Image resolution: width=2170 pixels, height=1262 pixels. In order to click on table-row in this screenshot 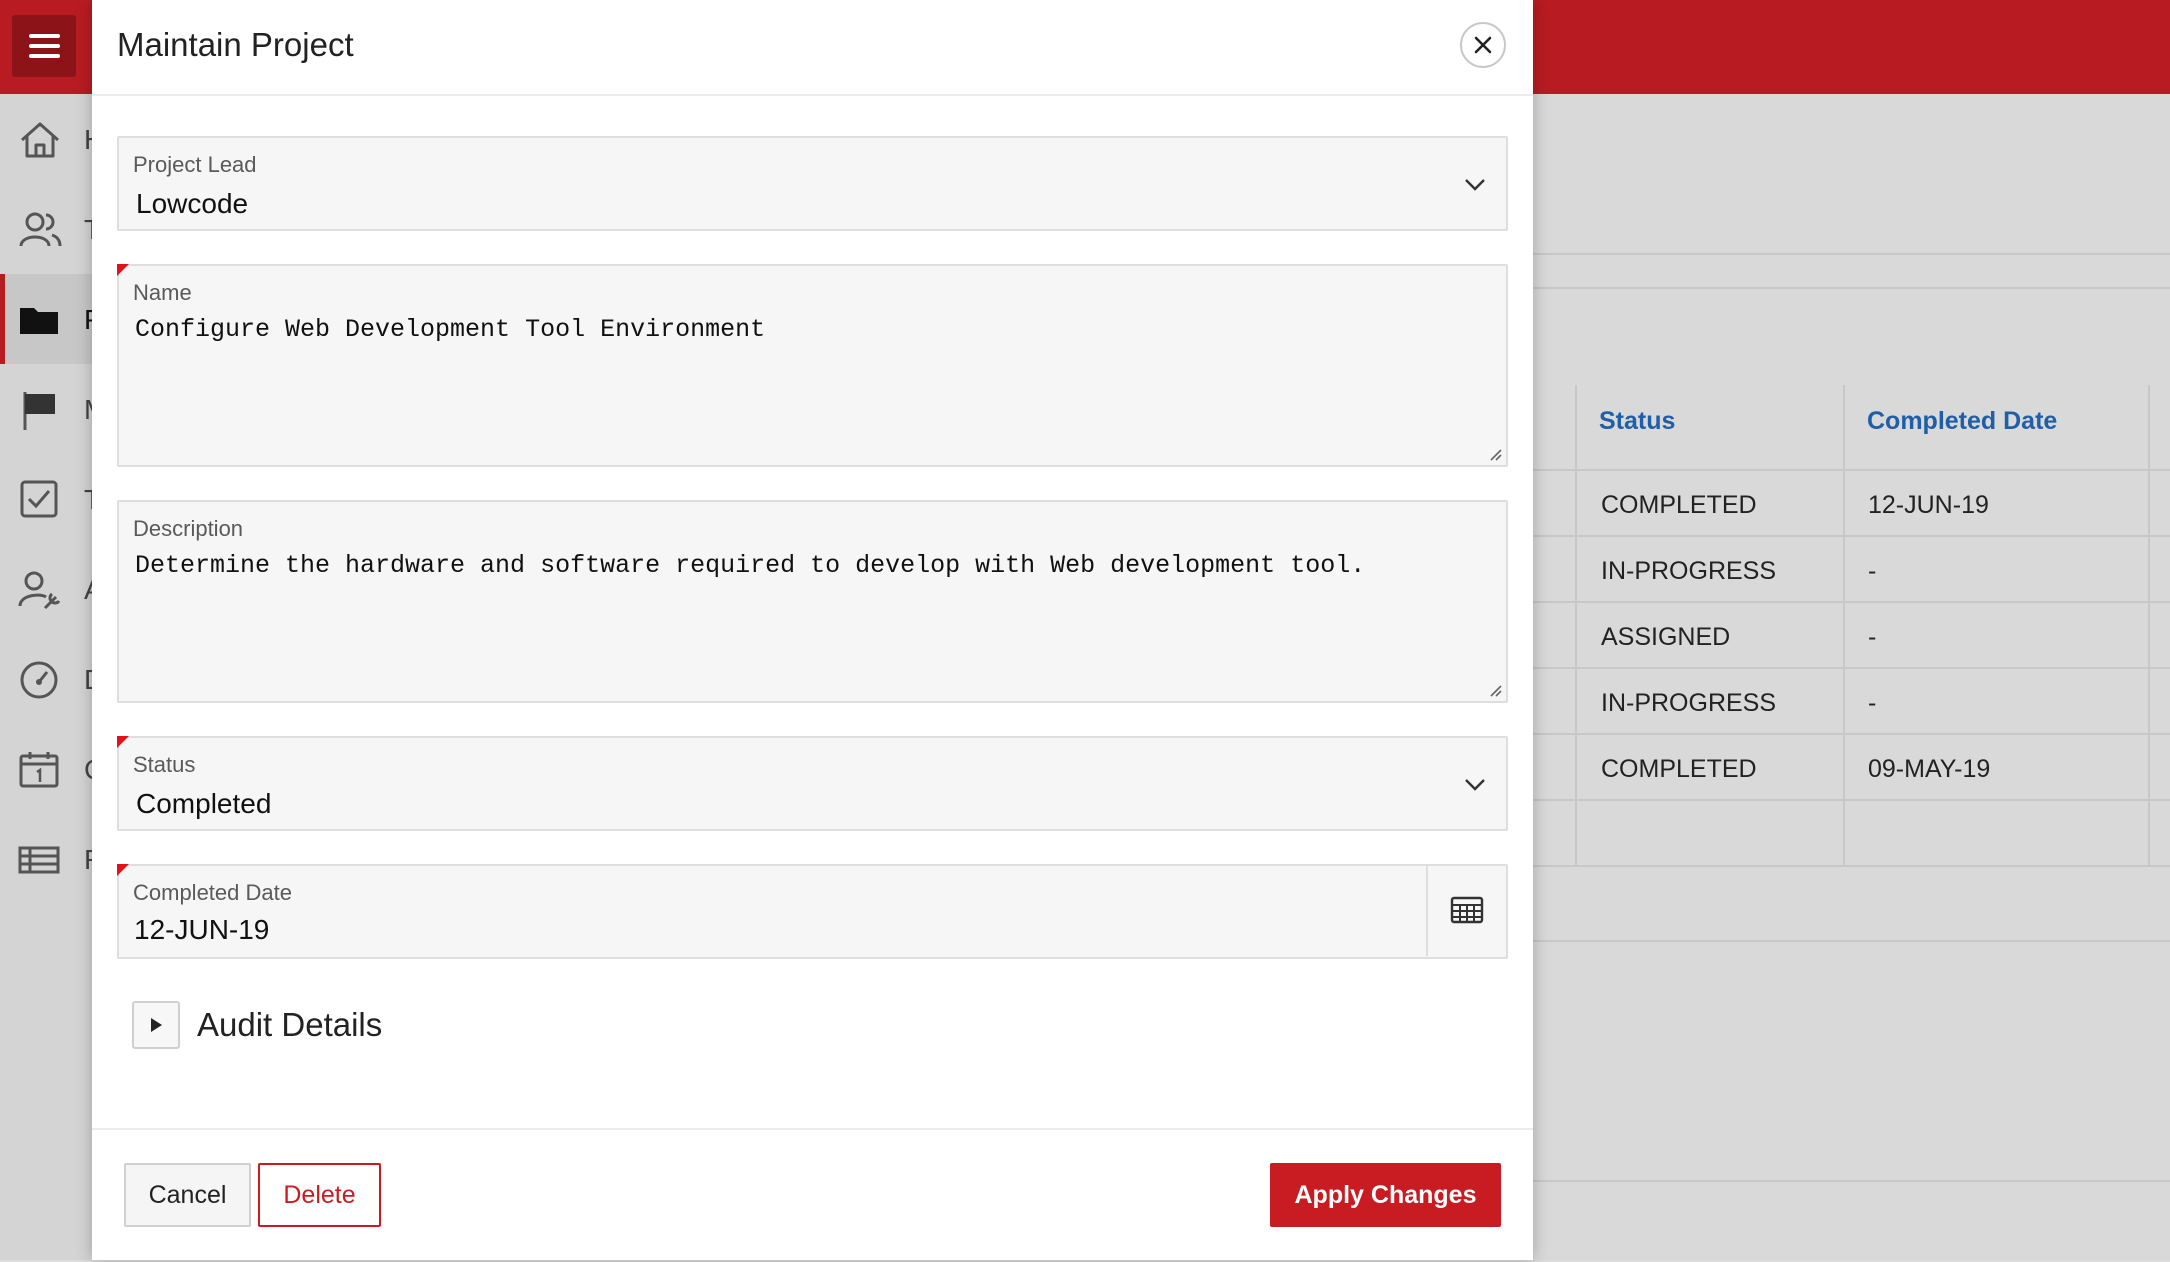, I will do `click(1851, 833)`.